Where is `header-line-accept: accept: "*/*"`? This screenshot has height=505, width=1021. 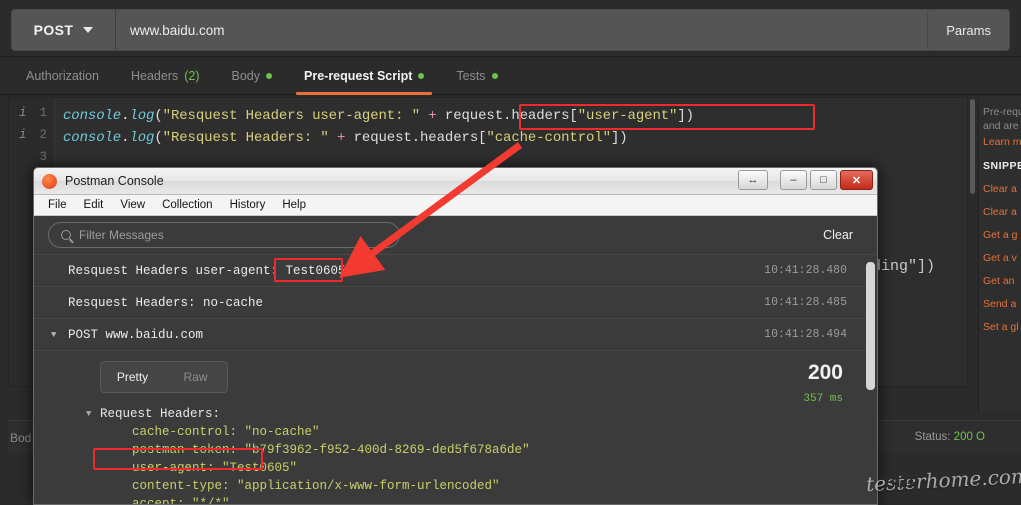
header-line-accept: accept: "*/*" is located at coordinates (181, 501).